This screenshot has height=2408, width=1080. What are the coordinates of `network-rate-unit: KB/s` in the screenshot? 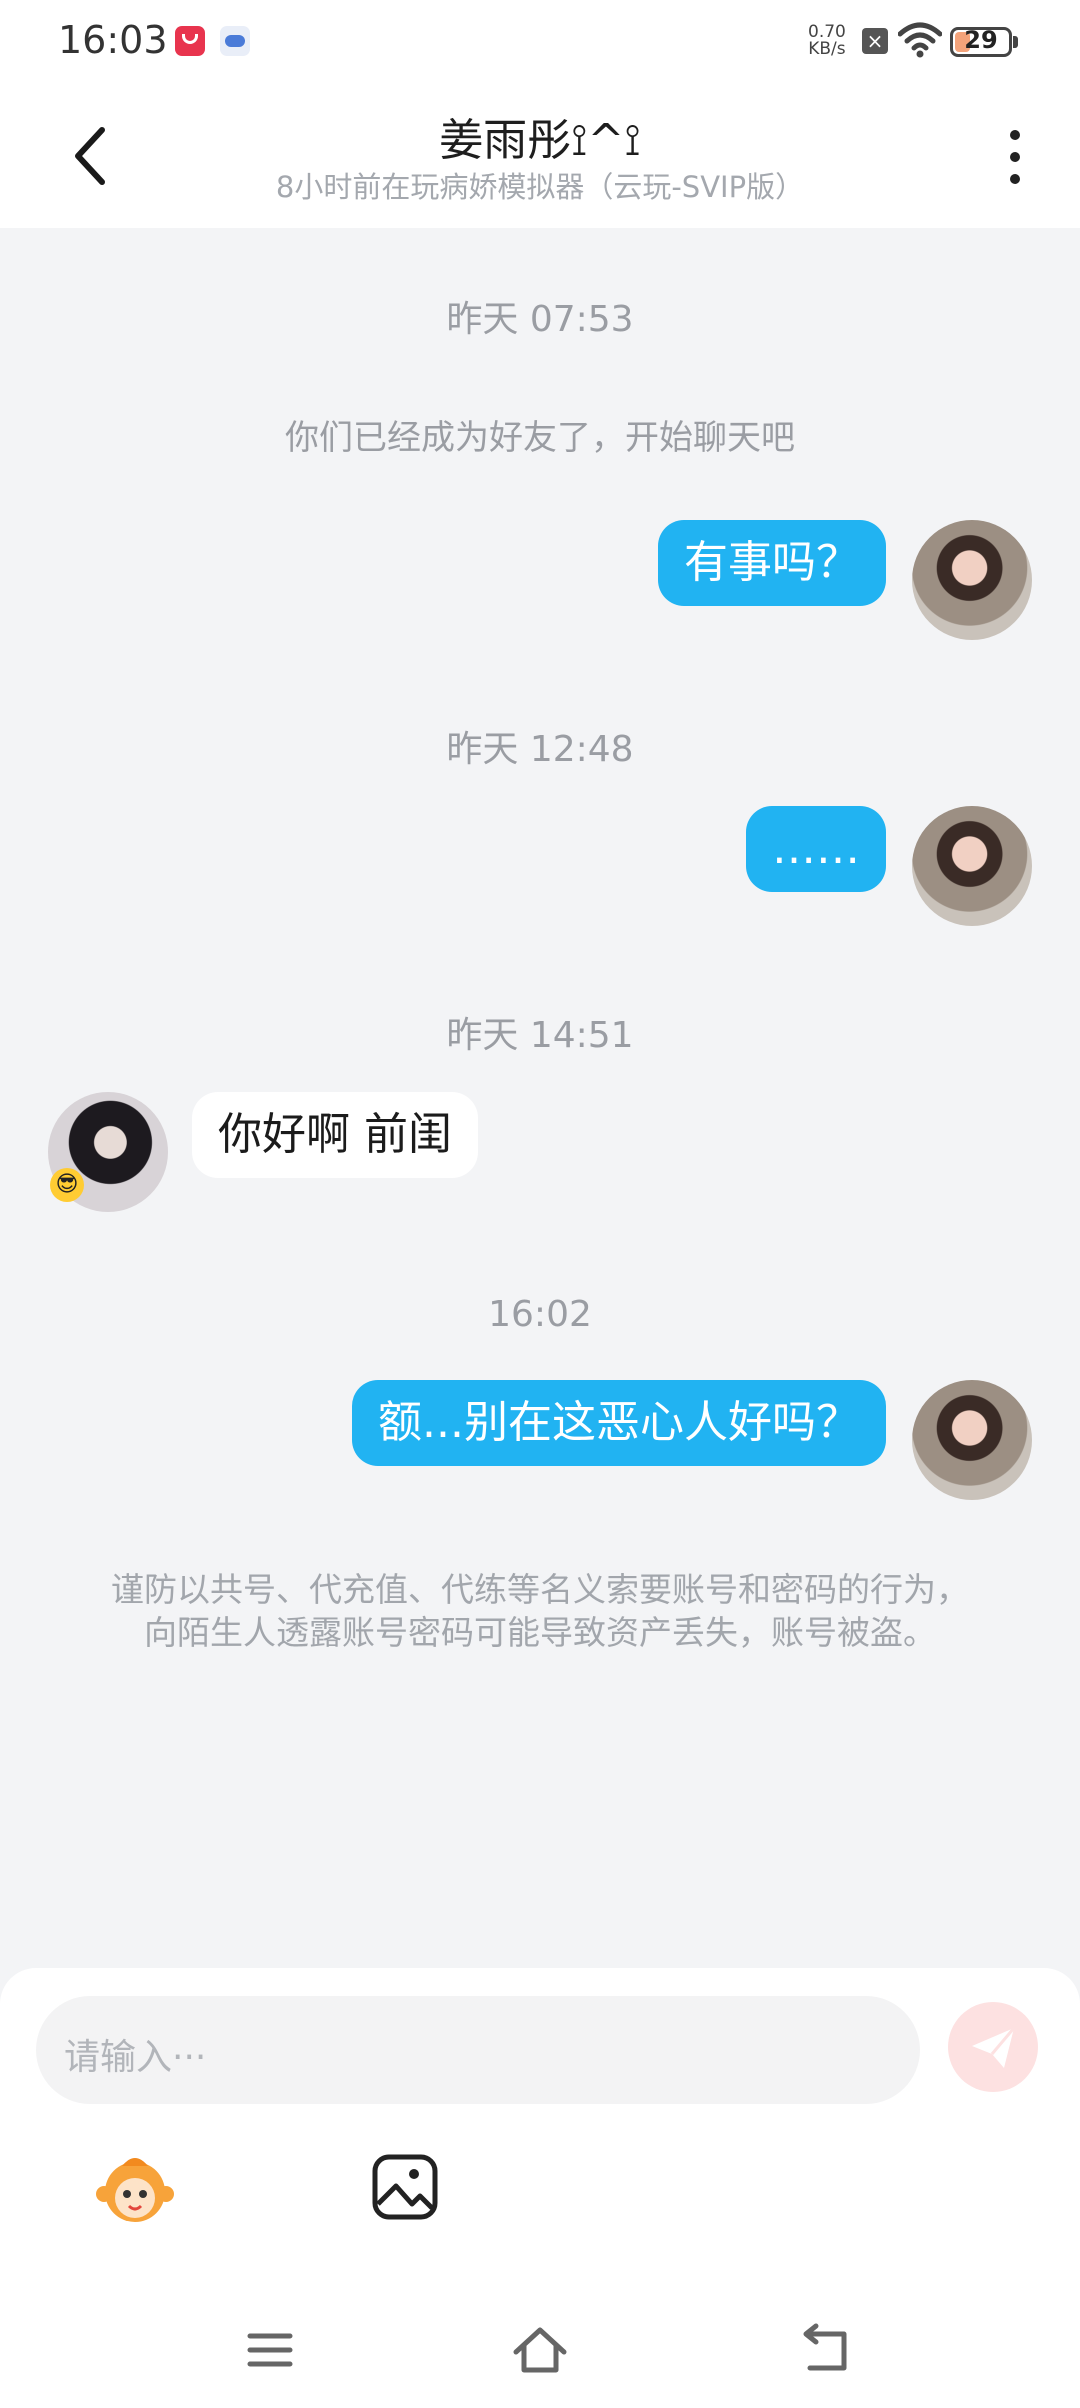 It's located at (827, 49).